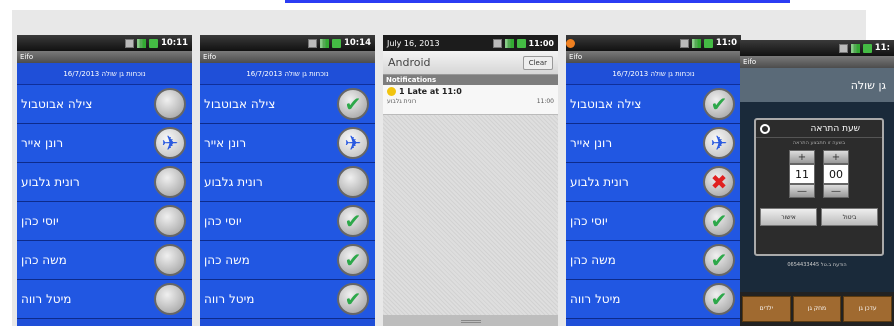 The width and height of the screenshot is (894, 326). I want to click on notification-item: 1 Late at 11:0 רונית גלבוע 11:00, so click(470, 100).